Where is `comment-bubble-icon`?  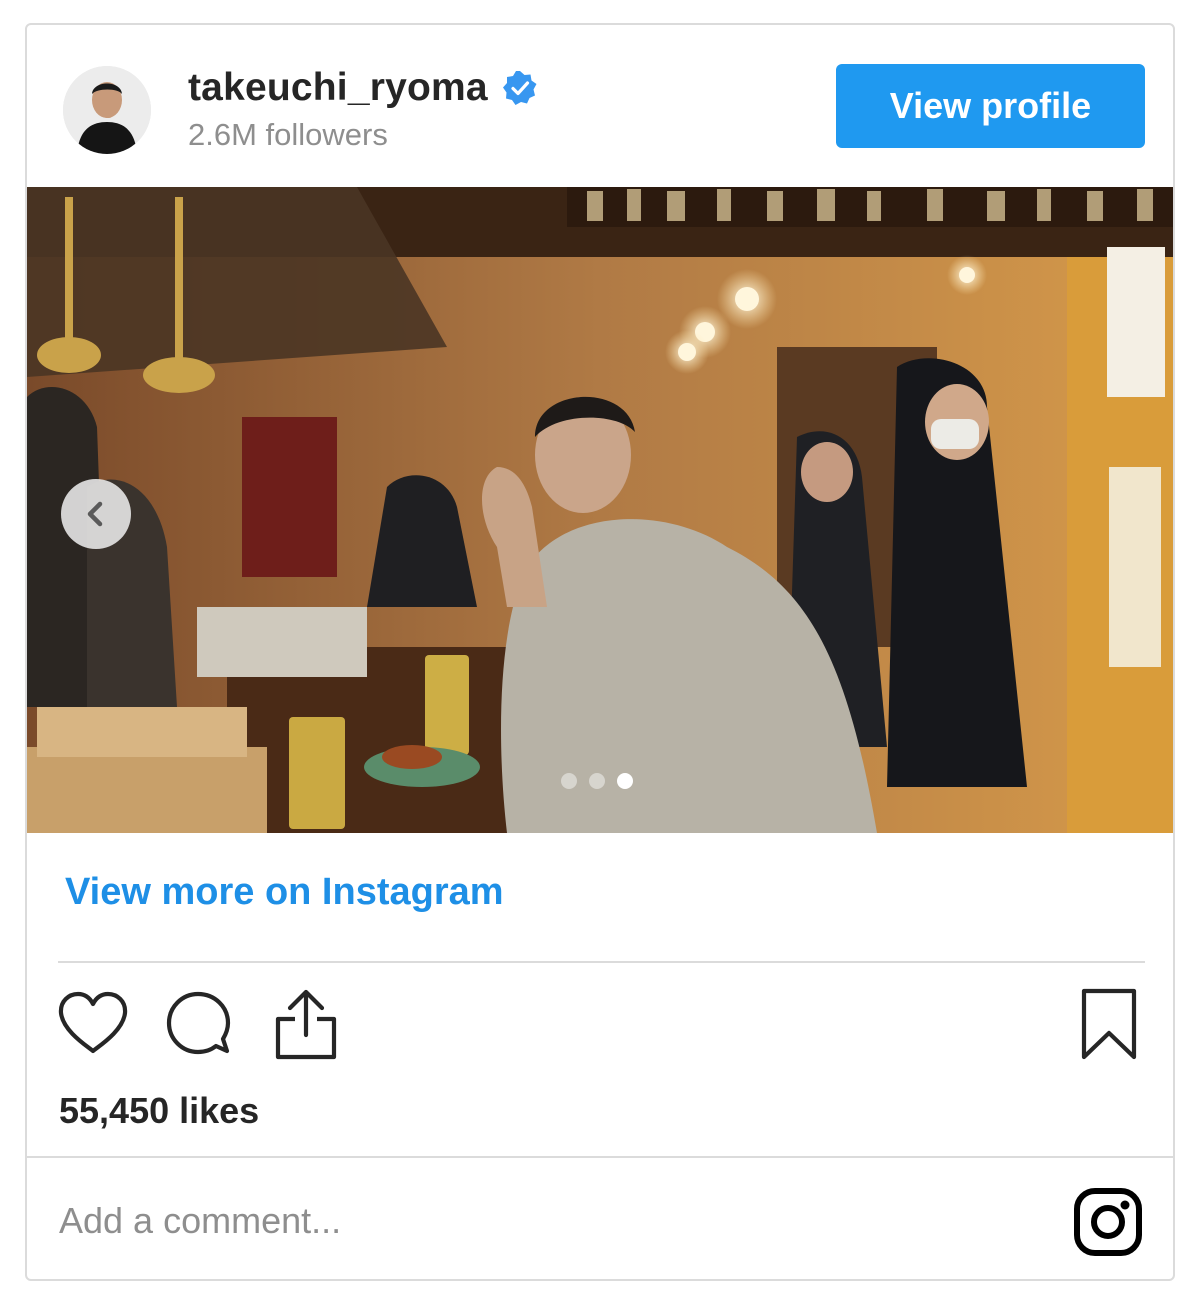 comment-bubble-icon is located at coordinates (199, 1027).